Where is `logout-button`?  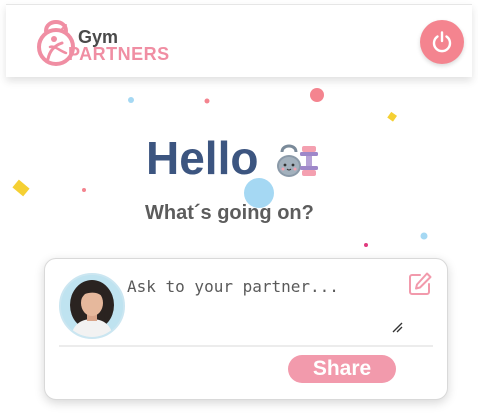
logout-button is located at coordinates (442, 42).